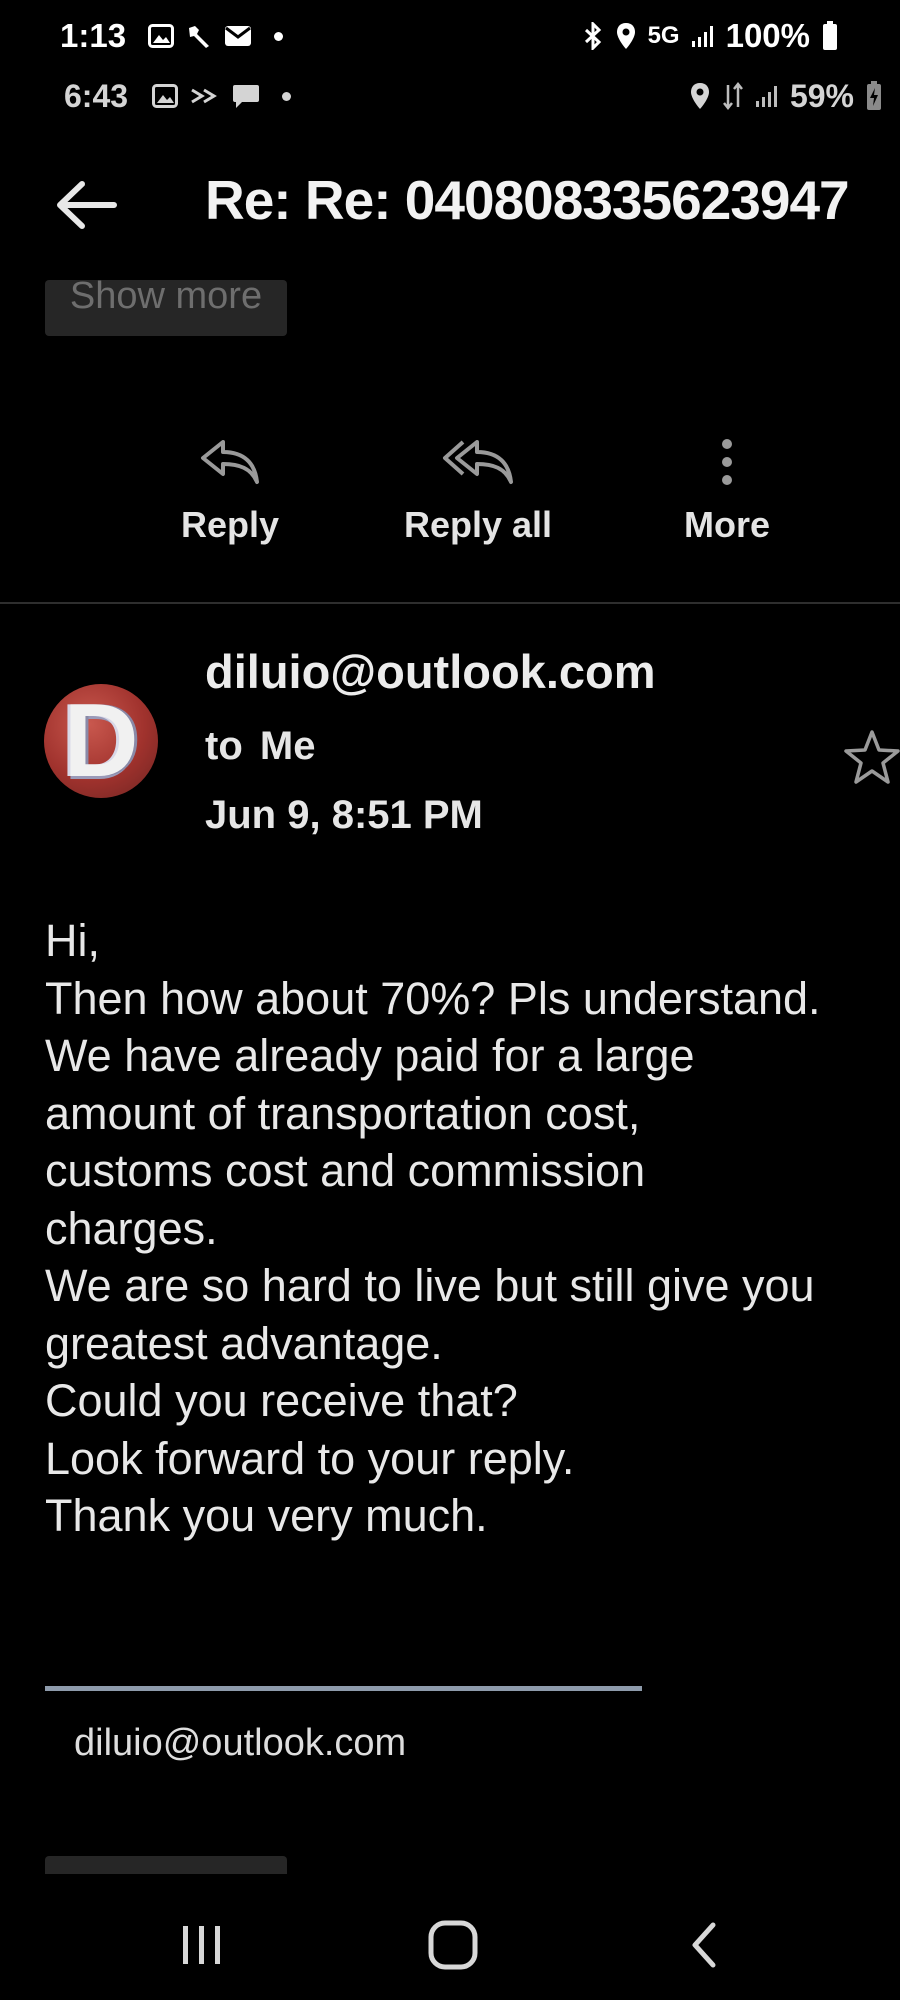  Describe the element at coordinates (230, 497) in the screenshot. I see `reply-button: Reply` at that location.